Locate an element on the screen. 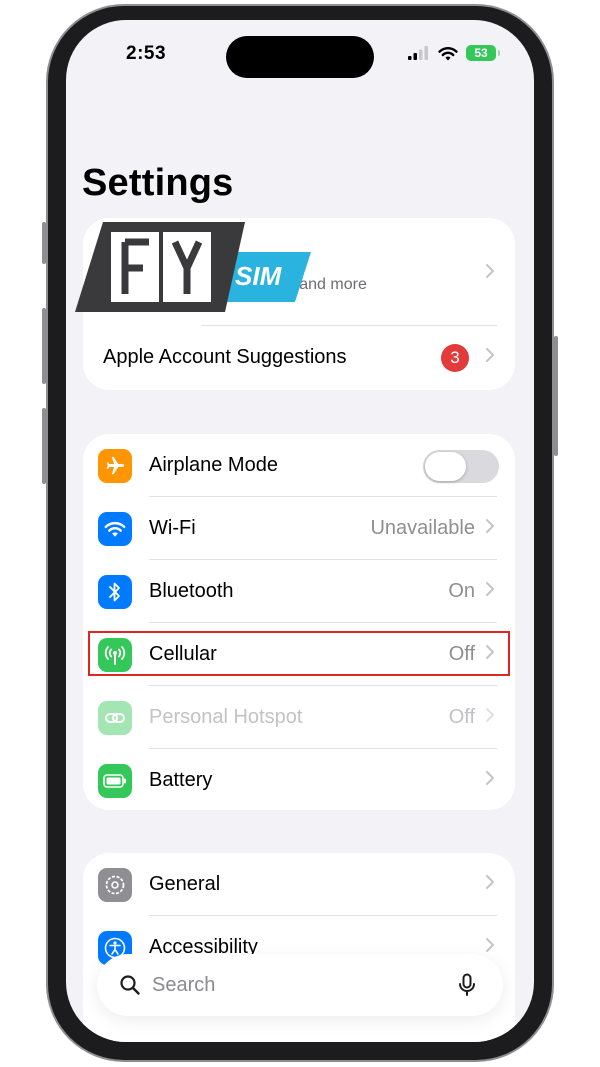  battery-indicator: 53 is located at coordinates (483, 53).